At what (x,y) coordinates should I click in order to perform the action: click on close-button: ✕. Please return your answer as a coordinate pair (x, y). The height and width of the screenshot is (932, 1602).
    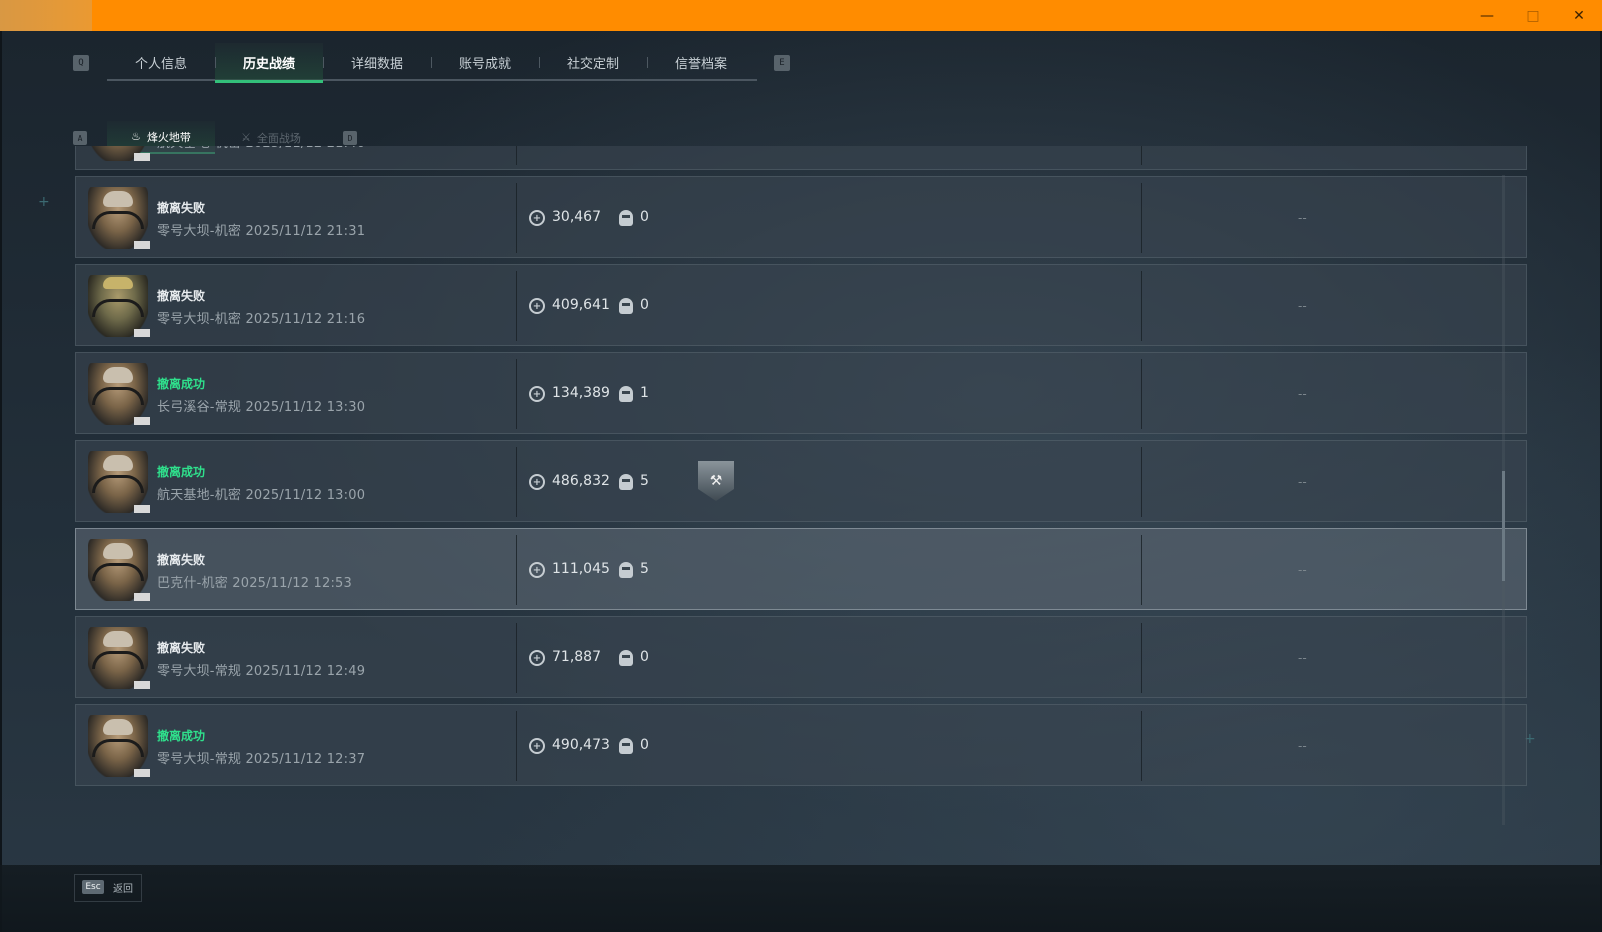
    Looking at the image, I should click on (1579, 15).